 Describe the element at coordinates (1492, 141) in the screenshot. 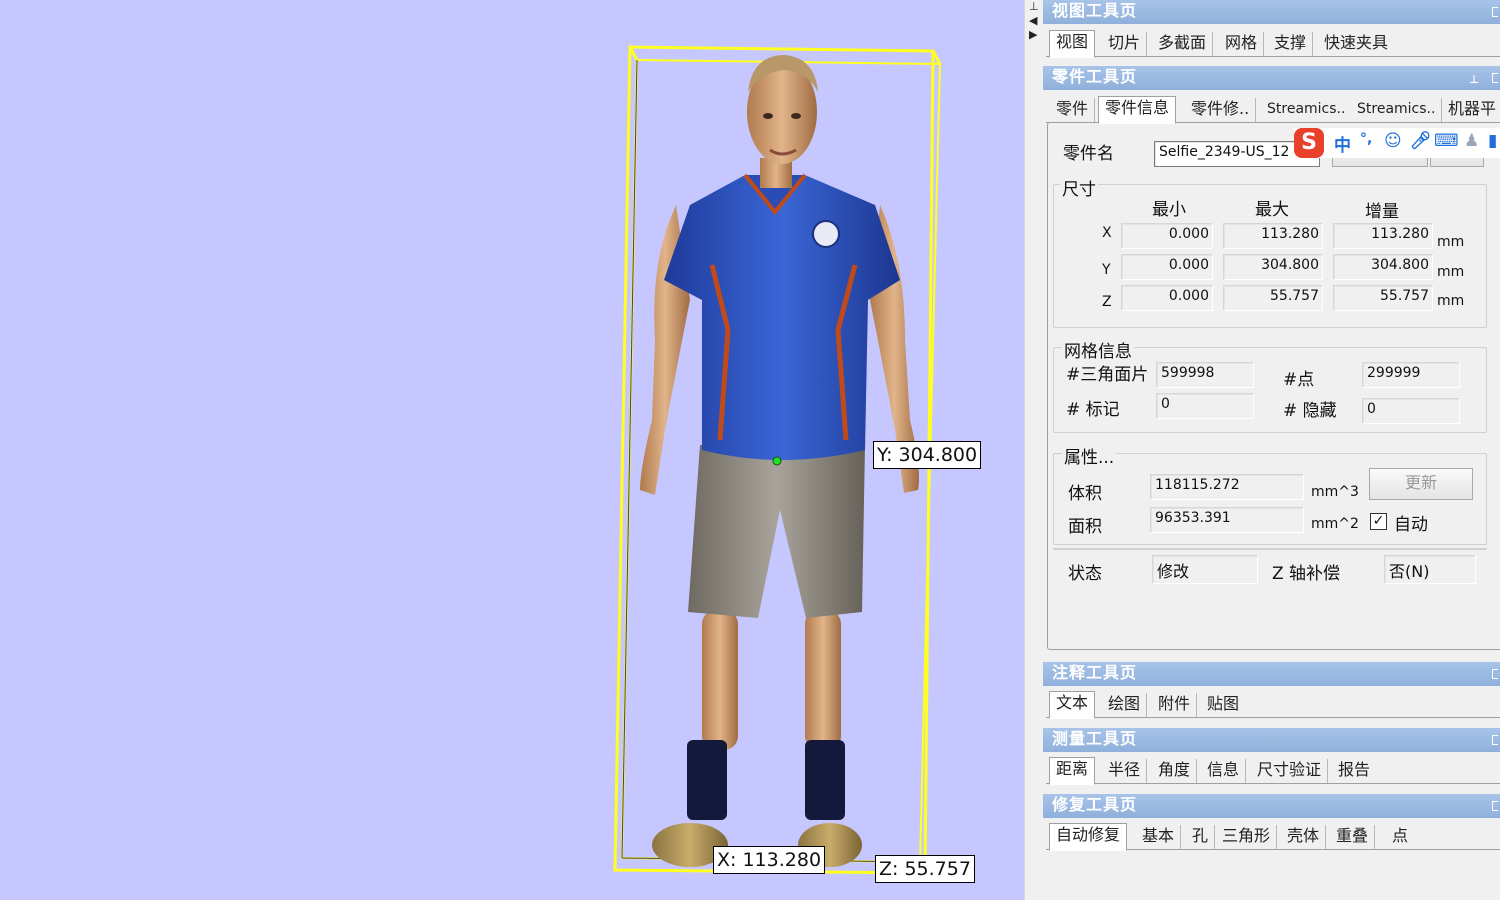

I see `shirt-icon: ▮` at that location.